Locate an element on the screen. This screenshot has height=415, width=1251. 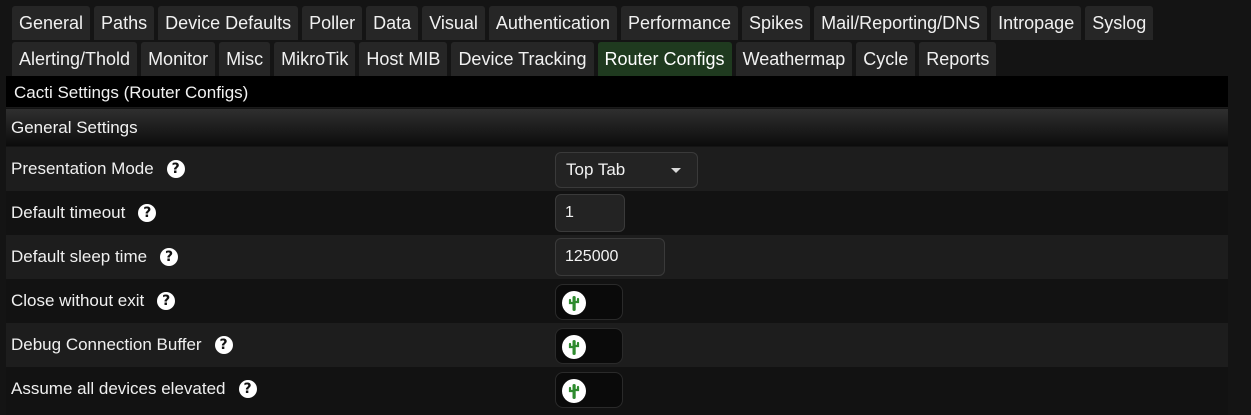
tab-host-mib: Host MIB is located at coordinates (403, 59).